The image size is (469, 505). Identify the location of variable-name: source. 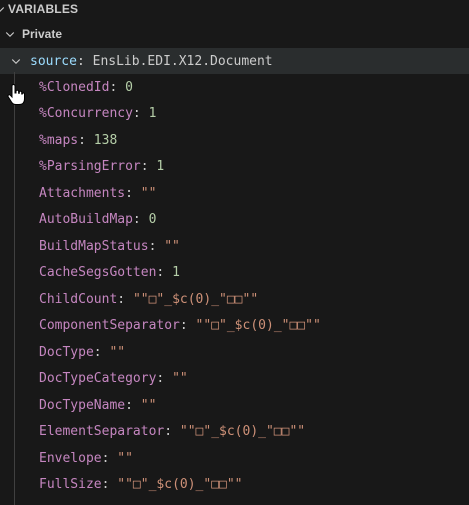
(53, 61).